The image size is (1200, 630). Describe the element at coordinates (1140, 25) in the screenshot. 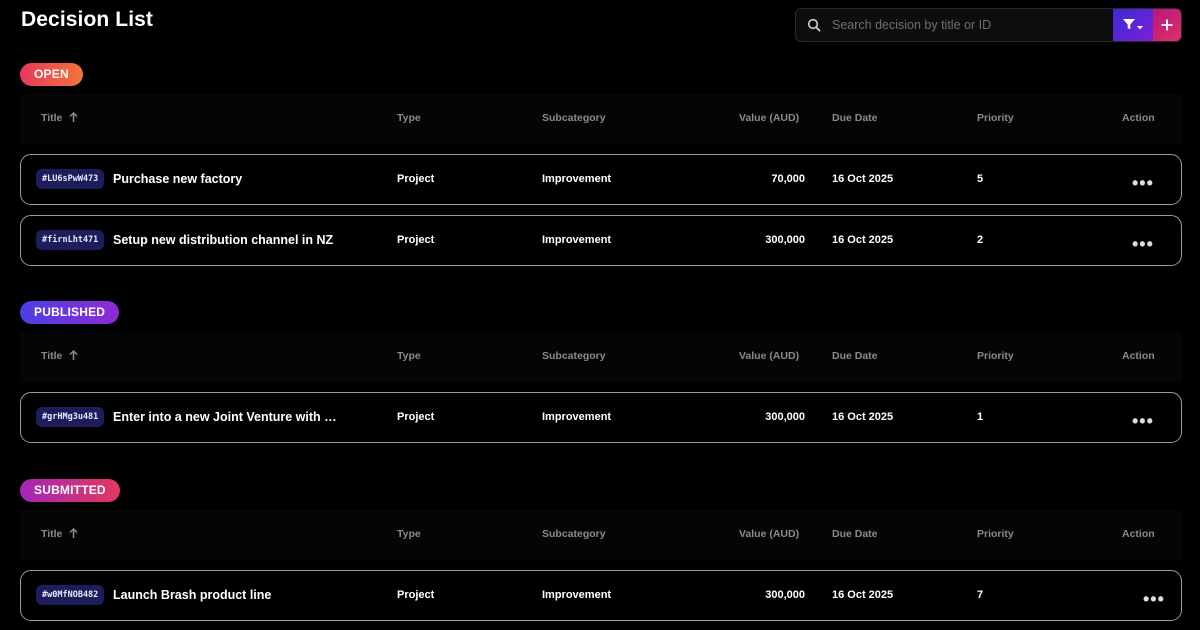

I see `chevron-down-icon` at that location.